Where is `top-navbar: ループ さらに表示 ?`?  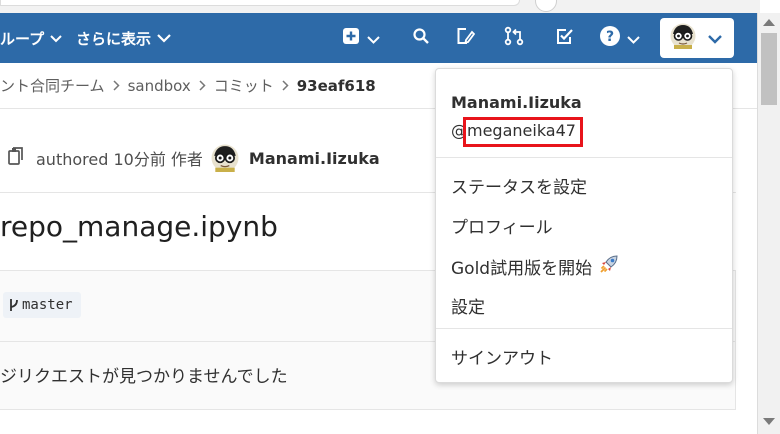 top-navbar: ループ さらに表示 ? is located at coordinates (378, 38).